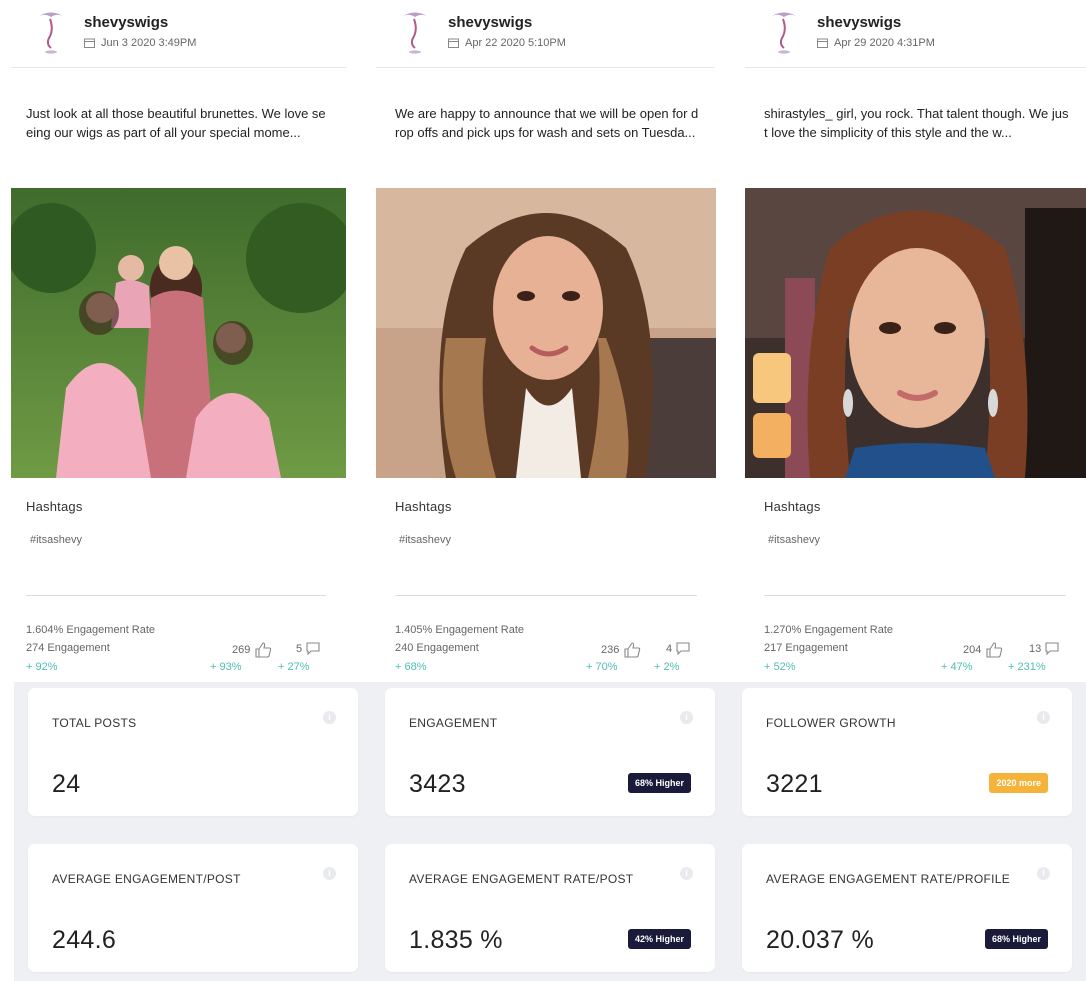 This screenshot has height=981, width=1086. Describe the element at coordinates (610, 650) in the screenshot. I see `likes-count: 236` at that location.